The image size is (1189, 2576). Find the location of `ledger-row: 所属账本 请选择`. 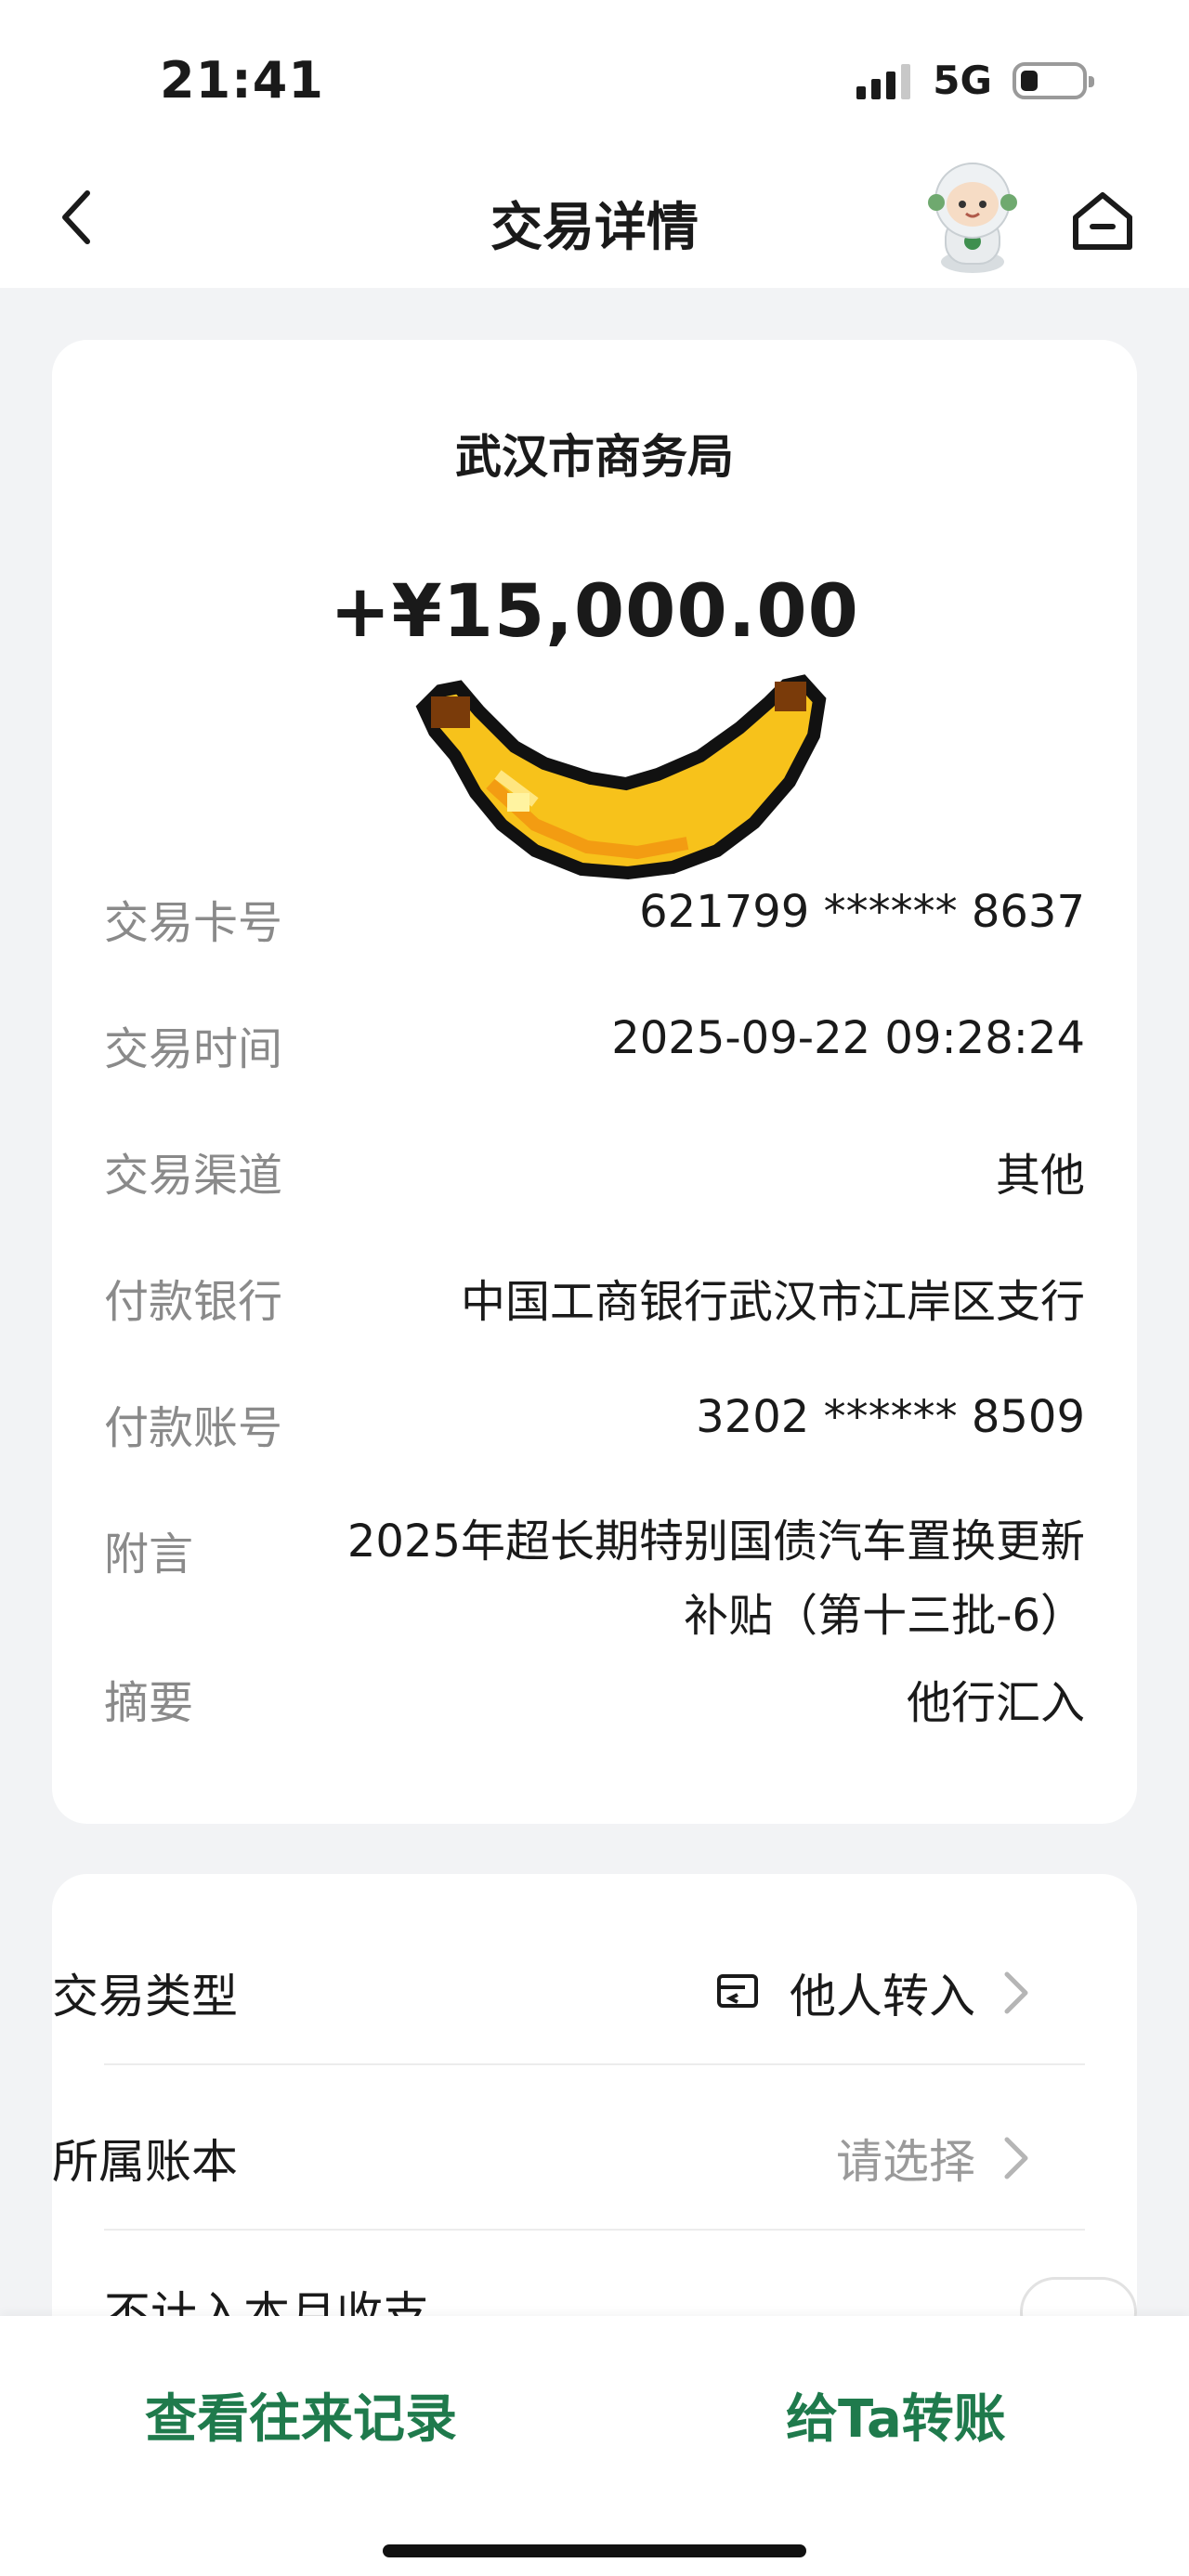

ledger-row: 所属账本 请选择 is located at coordinates (543, 2149).